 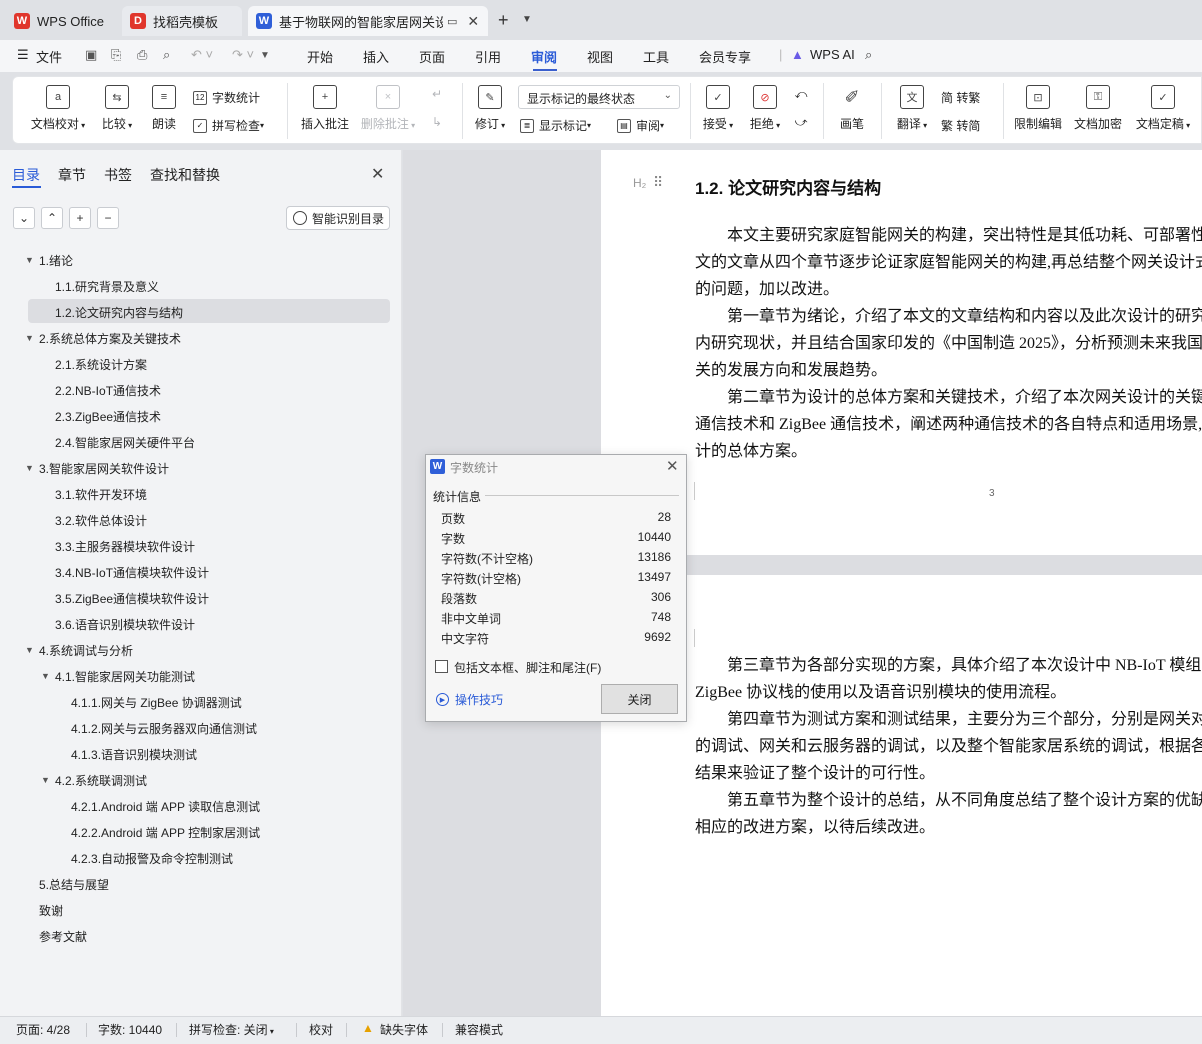 I want to click on undo-icon: ↶ ˅, so click(x=202, y=55).